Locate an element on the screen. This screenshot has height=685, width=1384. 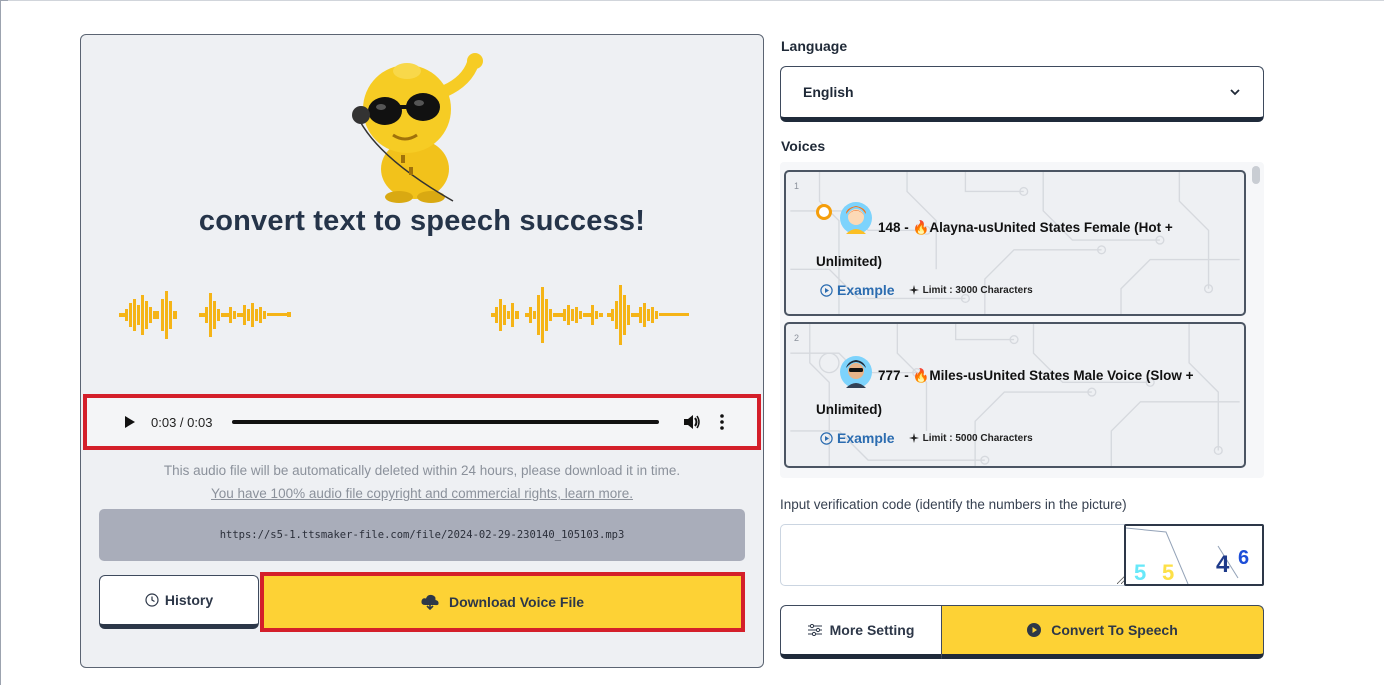
waveform-right is located at coordinates (590, 315).